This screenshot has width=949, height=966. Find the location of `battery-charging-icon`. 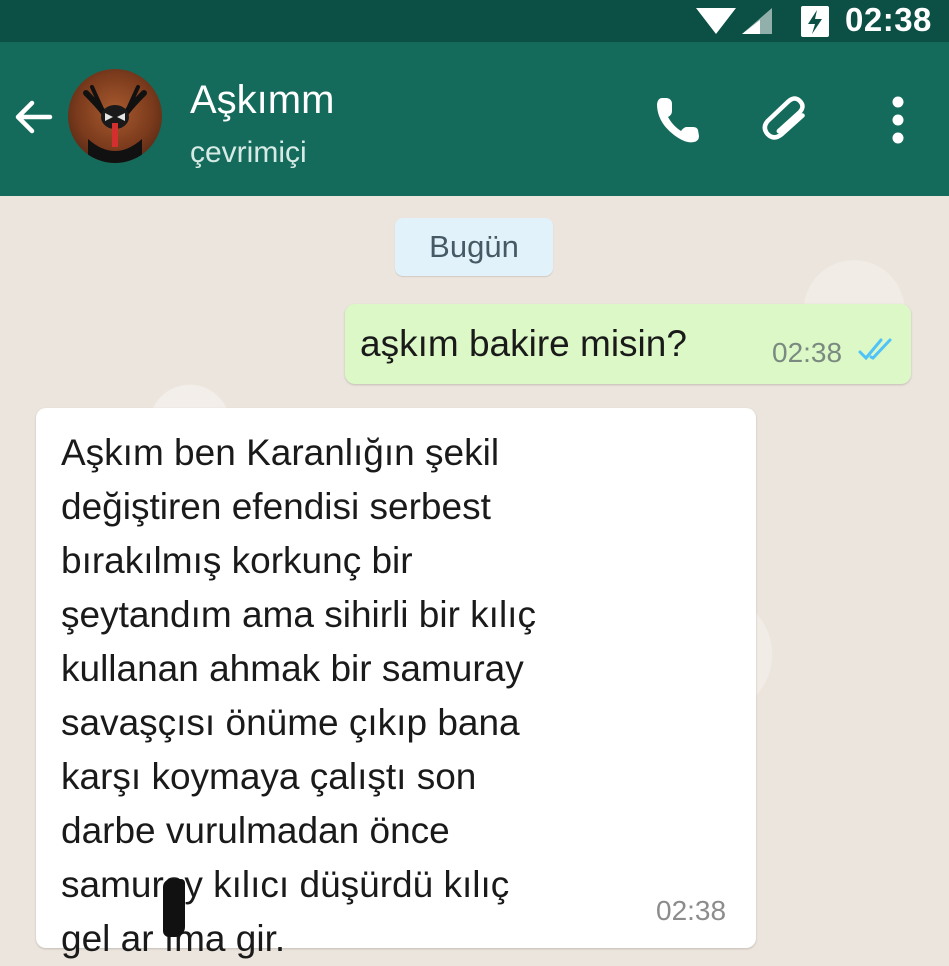

battery-charging-icon is located at coordinates (815, 21).